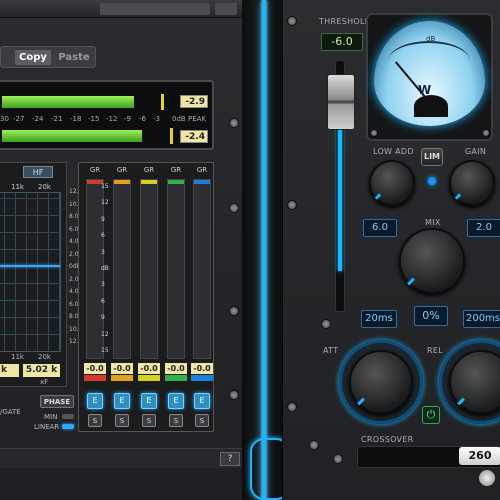 This screenshot has width=500, height=500. Describe the element at coordinates (4, 119) in the screenshot. I see `scale-tick: 30` at that location.